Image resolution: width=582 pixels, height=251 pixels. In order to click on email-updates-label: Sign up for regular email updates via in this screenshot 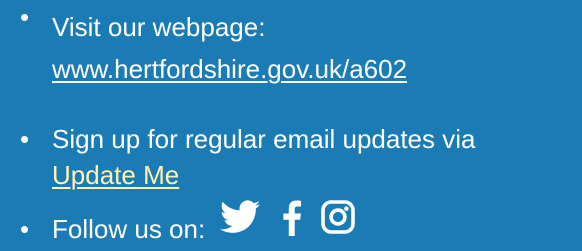, I will do `click(264, 139)`.